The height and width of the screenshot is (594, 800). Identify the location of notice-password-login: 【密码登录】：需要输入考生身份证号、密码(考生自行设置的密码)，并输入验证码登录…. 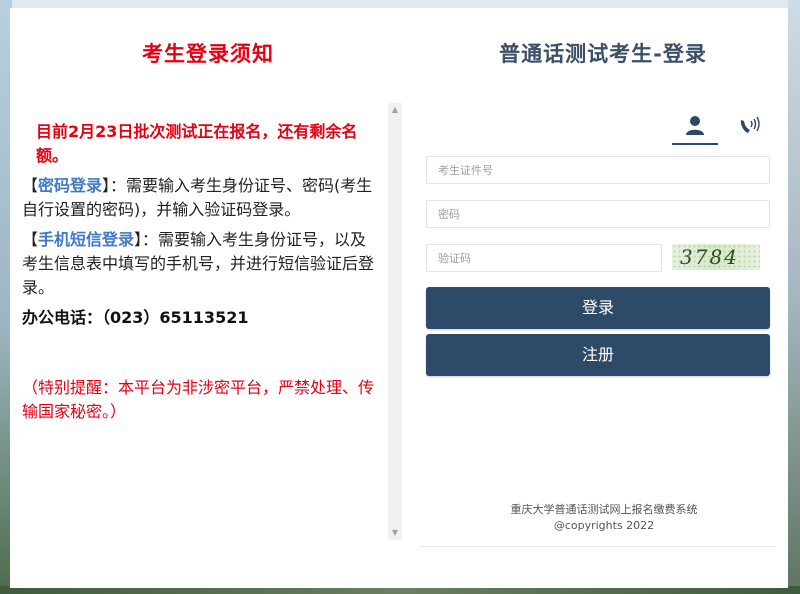
(202, 198).